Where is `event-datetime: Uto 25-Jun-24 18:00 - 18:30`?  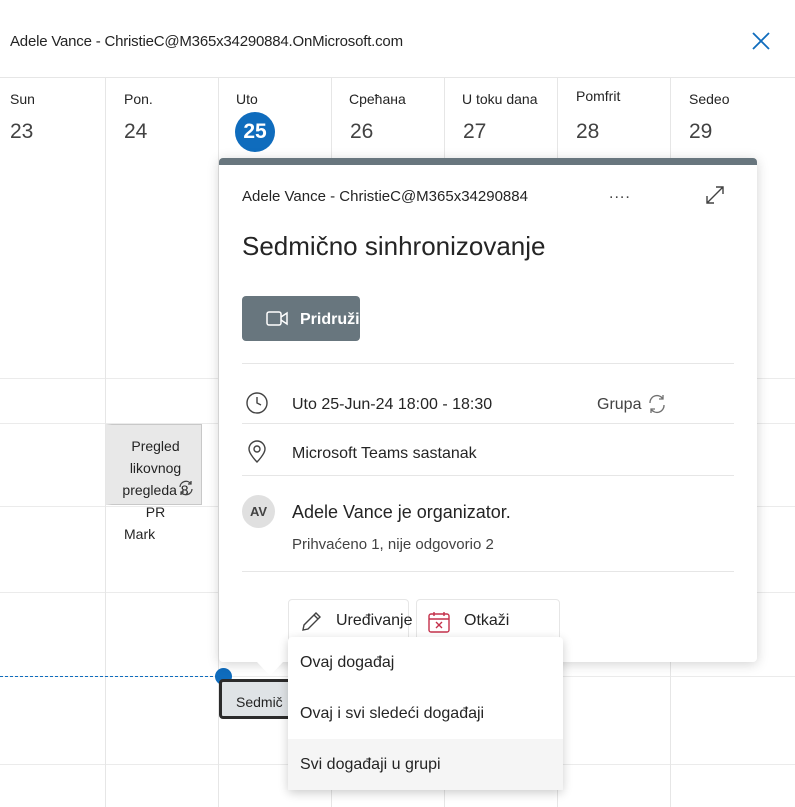 event-datetime: Uto 25-Jun-24 18:00 - 18:30 is located at coordinates (392, 404).